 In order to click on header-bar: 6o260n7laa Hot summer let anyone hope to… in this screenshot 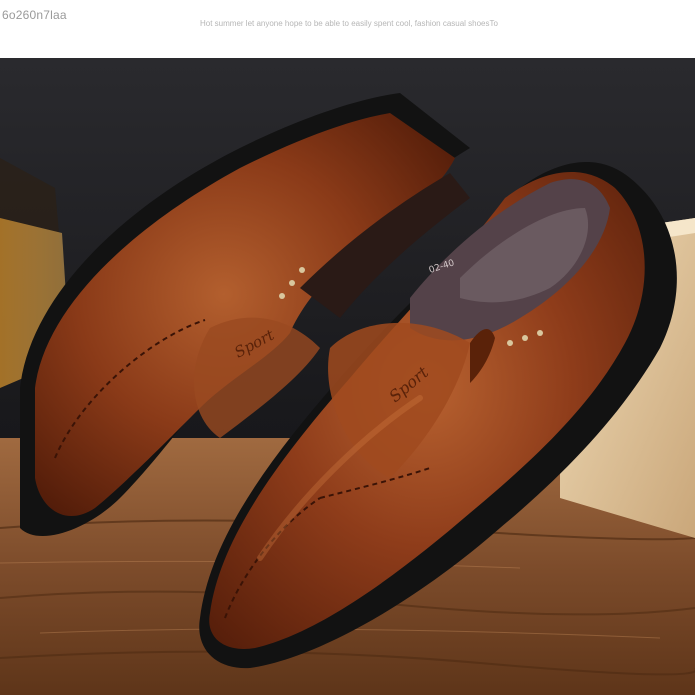, I will do `click(347, 29)`.